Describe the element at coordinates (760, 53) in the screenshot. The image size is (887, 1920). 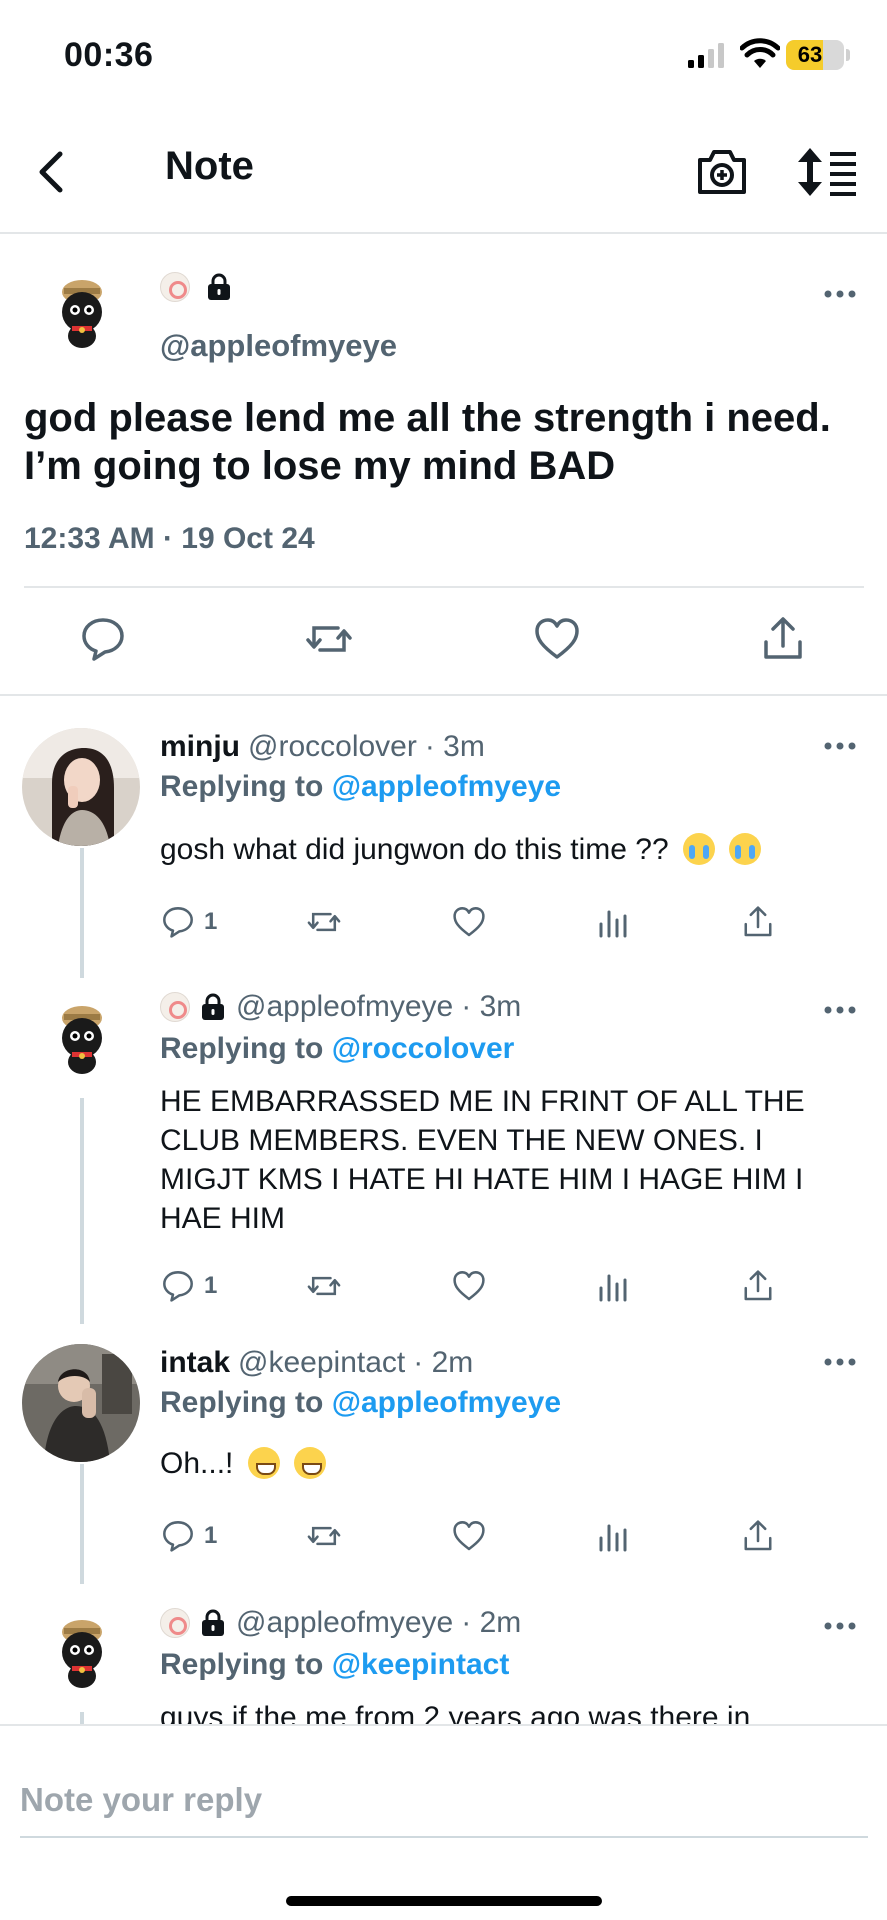
I see `wifi-icon` at that location.